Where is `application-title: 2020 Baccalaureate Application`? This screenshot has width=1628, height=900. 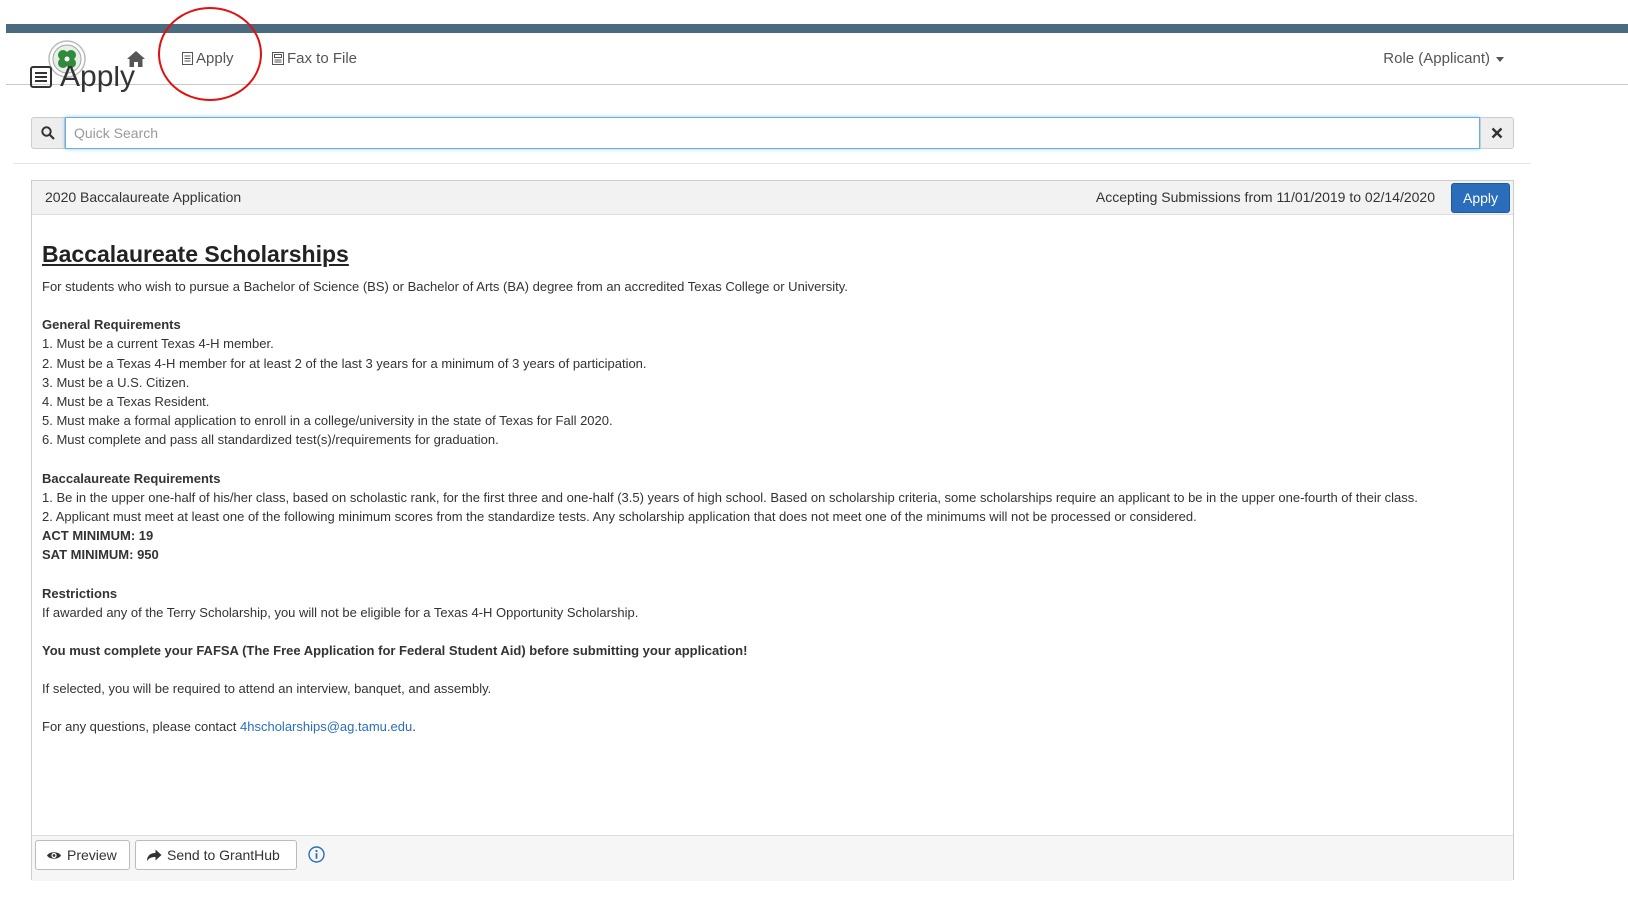
application-title: 2020 Baccalaureate Application is located at coordinates (143, 197).